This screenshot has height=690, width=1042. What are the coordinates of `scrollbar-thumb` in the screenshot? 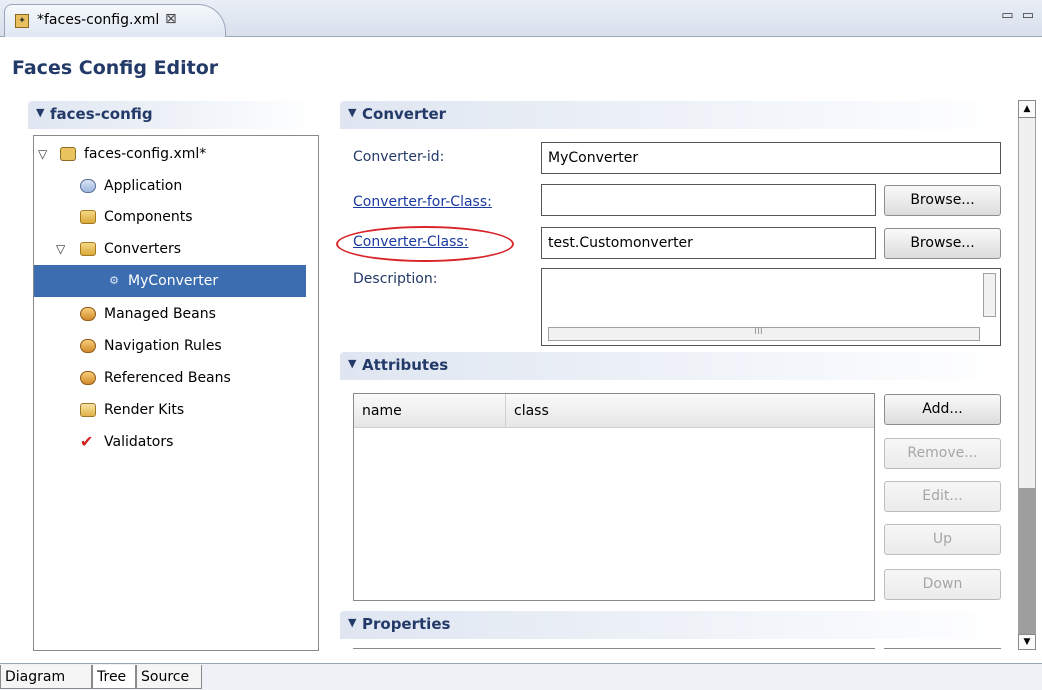 It's located at (1027, 562).